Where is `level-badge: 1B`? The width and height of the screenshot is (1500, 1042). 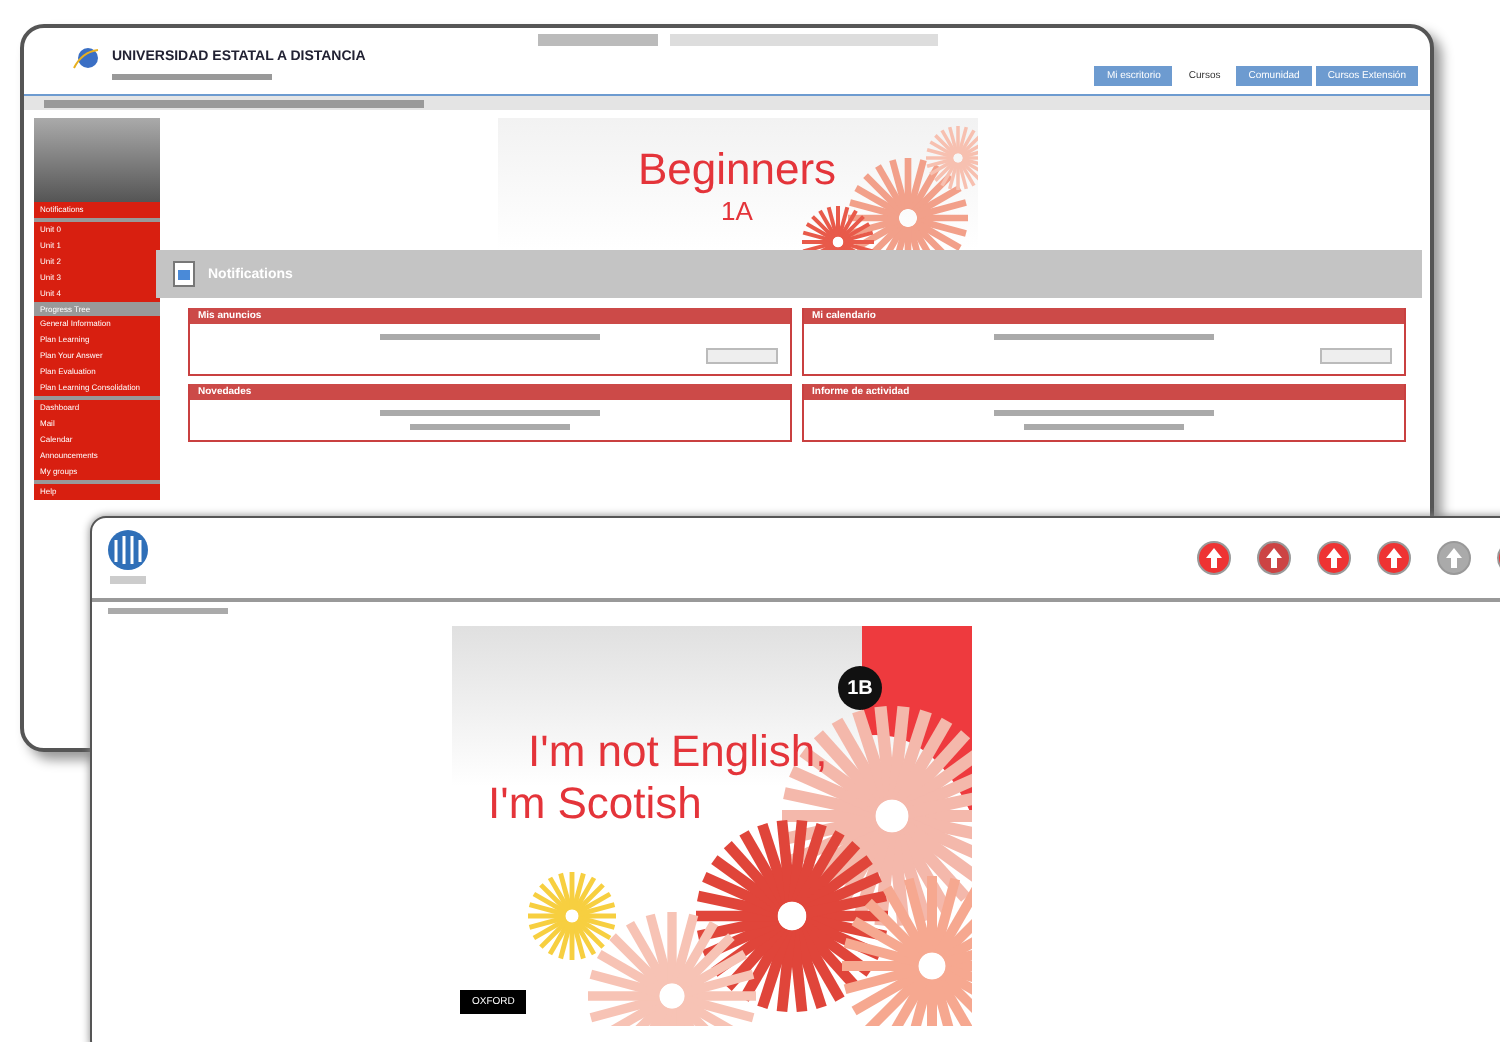
level-badge: 1B is located at coordinates (860, 688).